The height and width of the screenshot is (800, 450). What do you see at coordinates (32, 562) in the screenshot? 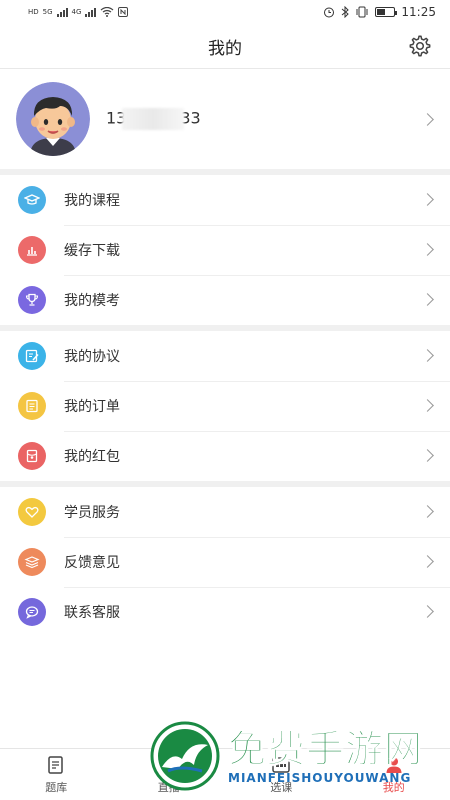
I see `stack-icon` at bounding box center [32, 562].